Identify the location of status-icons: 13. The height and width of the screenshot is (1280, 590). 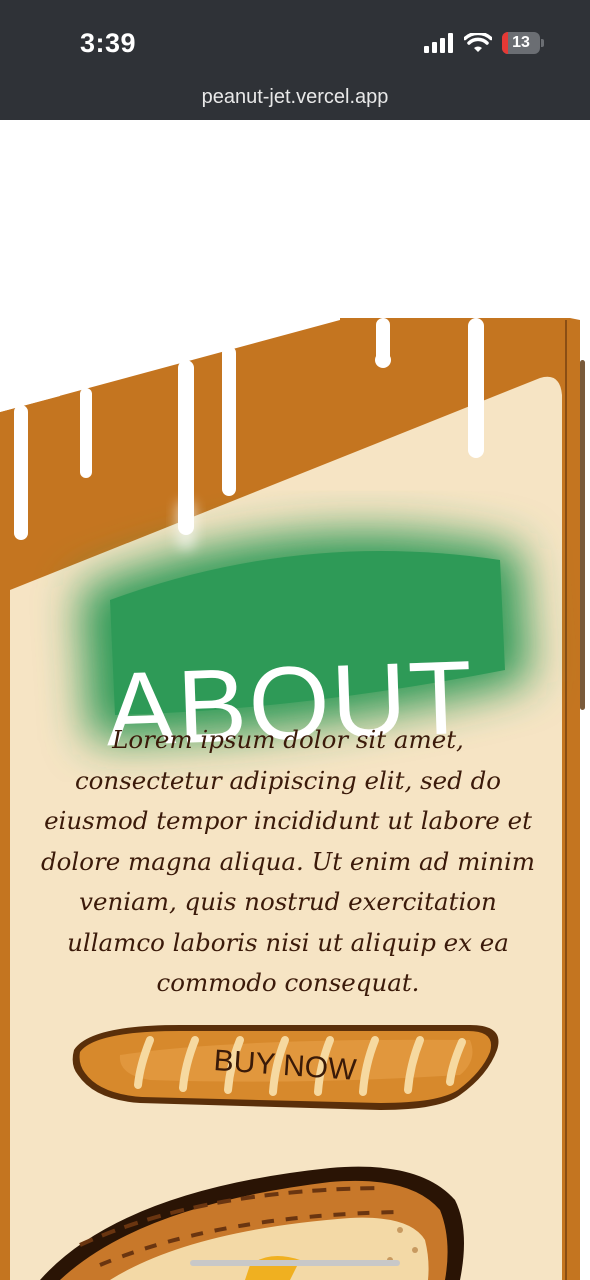
(484, 43).